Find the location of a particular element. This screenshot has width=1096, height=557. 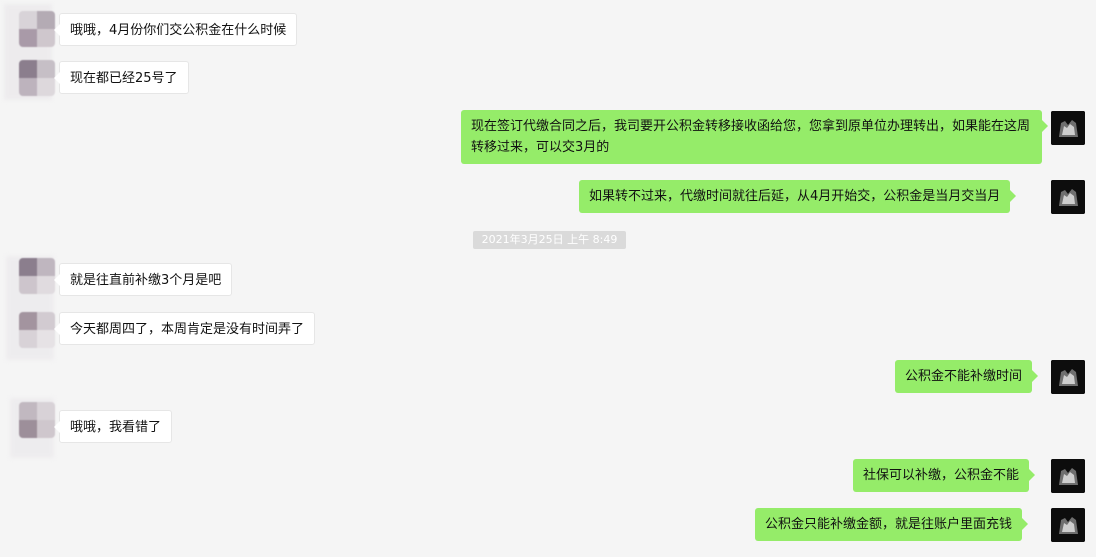

message-bubble-received: 哦哦，4月份你们交公积金在什么时候 is located at coordinates (175, 29).